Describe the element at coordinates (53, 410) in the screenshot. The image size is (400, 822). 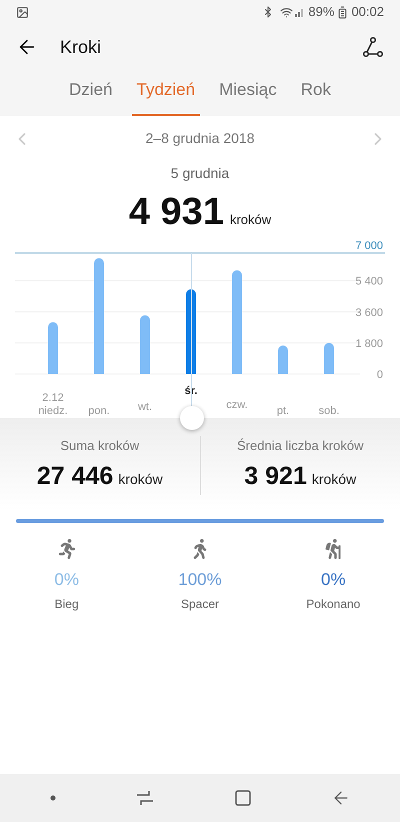
I see `day-label: niedz.` at that location.